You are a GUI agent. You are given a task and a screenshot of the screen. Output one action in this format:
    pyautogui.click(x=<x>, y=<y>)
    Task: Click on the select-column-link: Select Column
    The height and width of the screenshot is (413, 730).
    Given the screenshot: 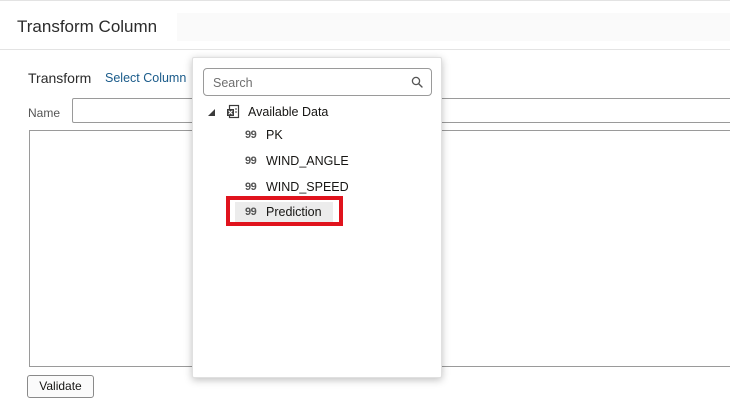 What is the action you would take?
    pyautogui.click(x=145, y=78)
    